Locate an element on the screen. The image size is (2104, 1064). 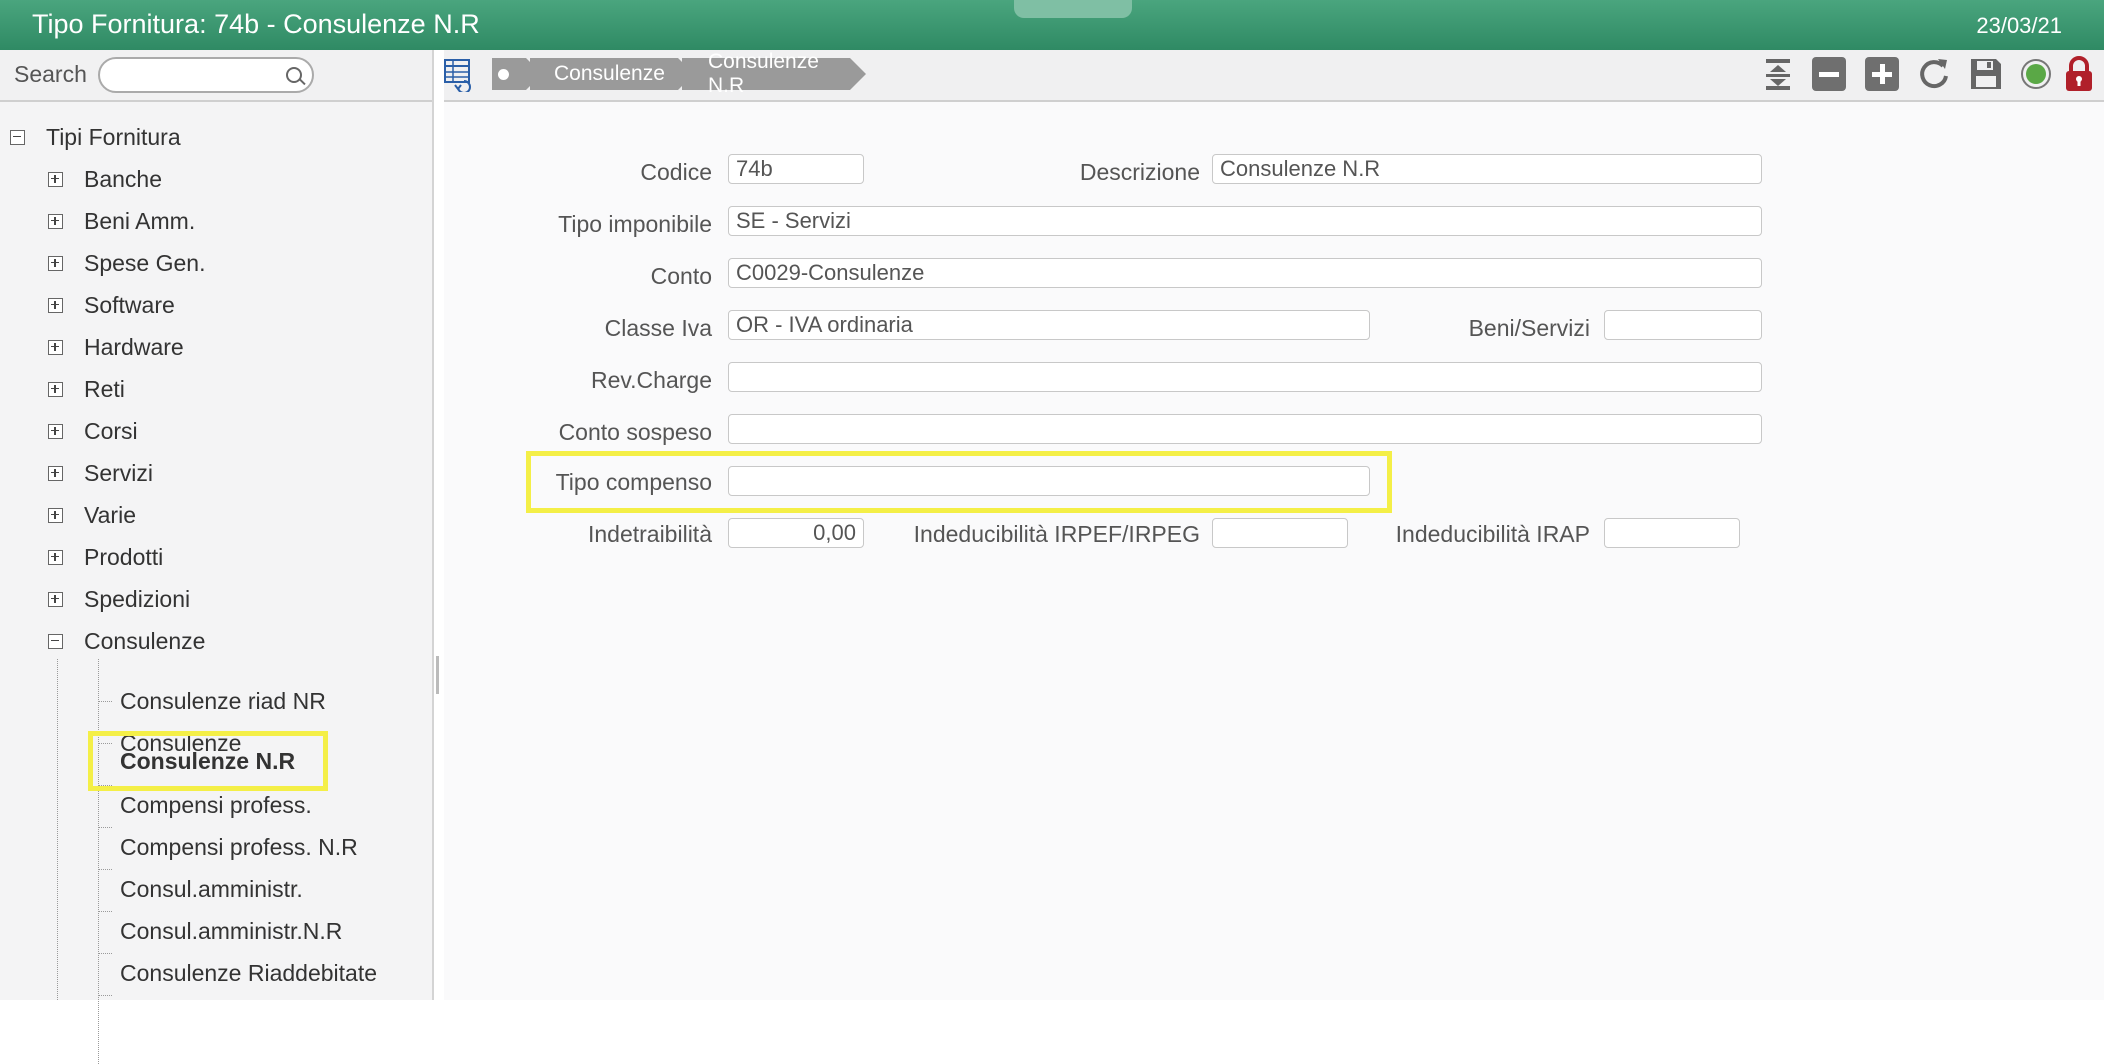
tree-node-spedizioni: Spedizioni is located at coordinates (119, 599).